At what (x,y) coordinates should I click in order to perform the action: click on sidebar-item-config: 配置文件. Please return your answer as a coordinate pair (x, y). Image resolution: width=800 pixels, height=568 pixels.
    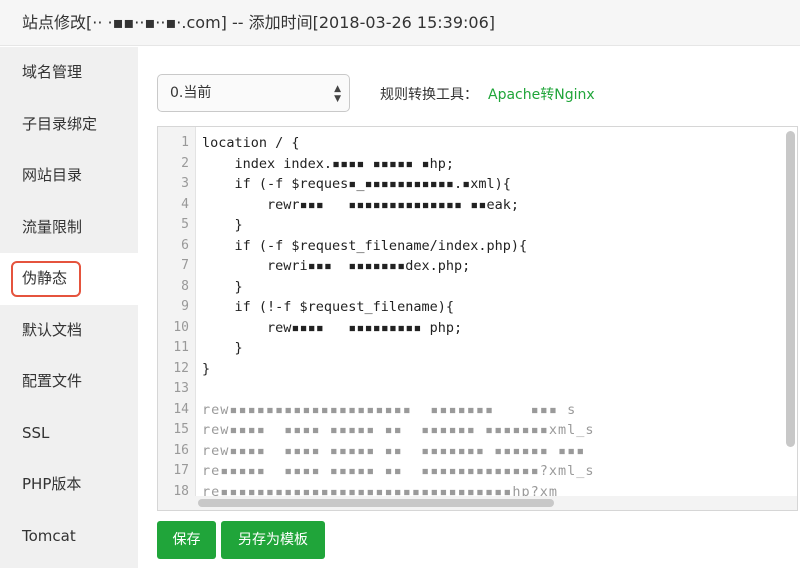
    Looking at the image, I should click on (69, 382).